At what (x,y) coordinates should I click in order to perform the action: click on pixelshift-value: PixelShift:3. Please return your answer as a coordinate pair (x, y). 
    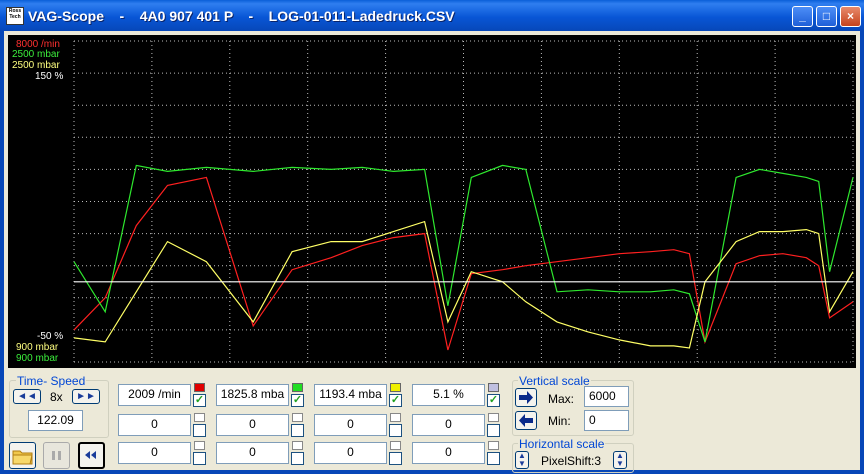
    Looking at the image, I should click on (571, 461).